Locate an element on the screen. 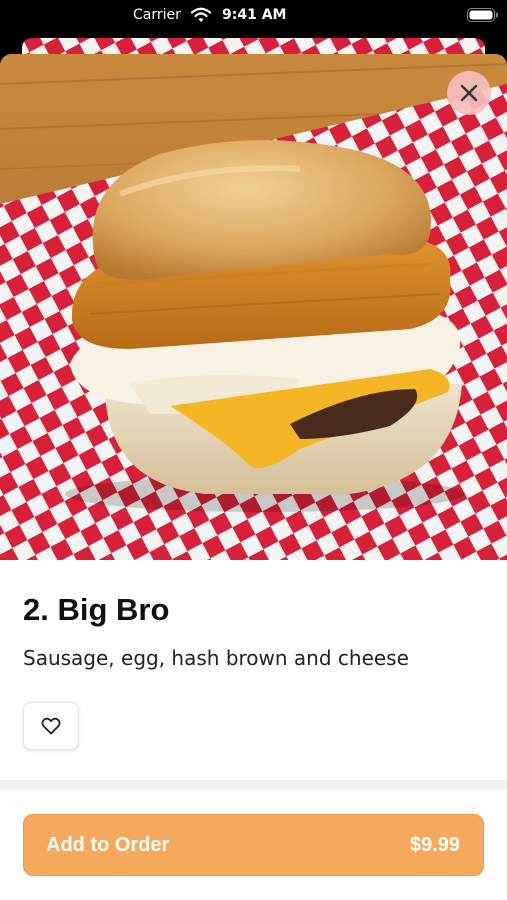 The width and height of the screenshot is (507, 900). section-divider is located at coordinates (253, 785).